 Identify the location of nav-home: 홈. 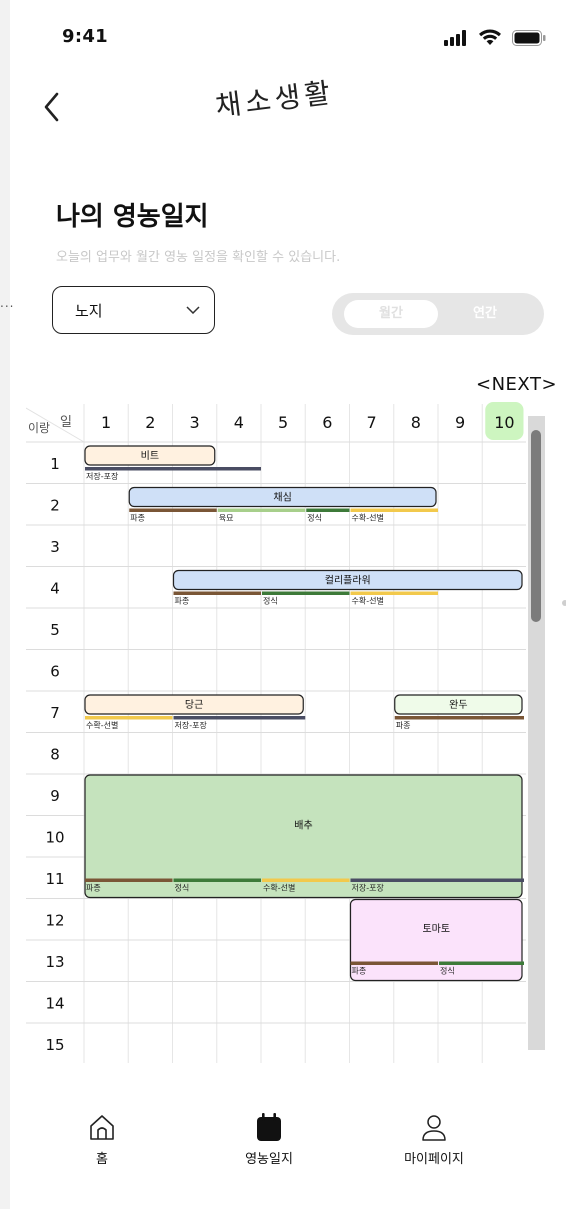
(102, 1139).